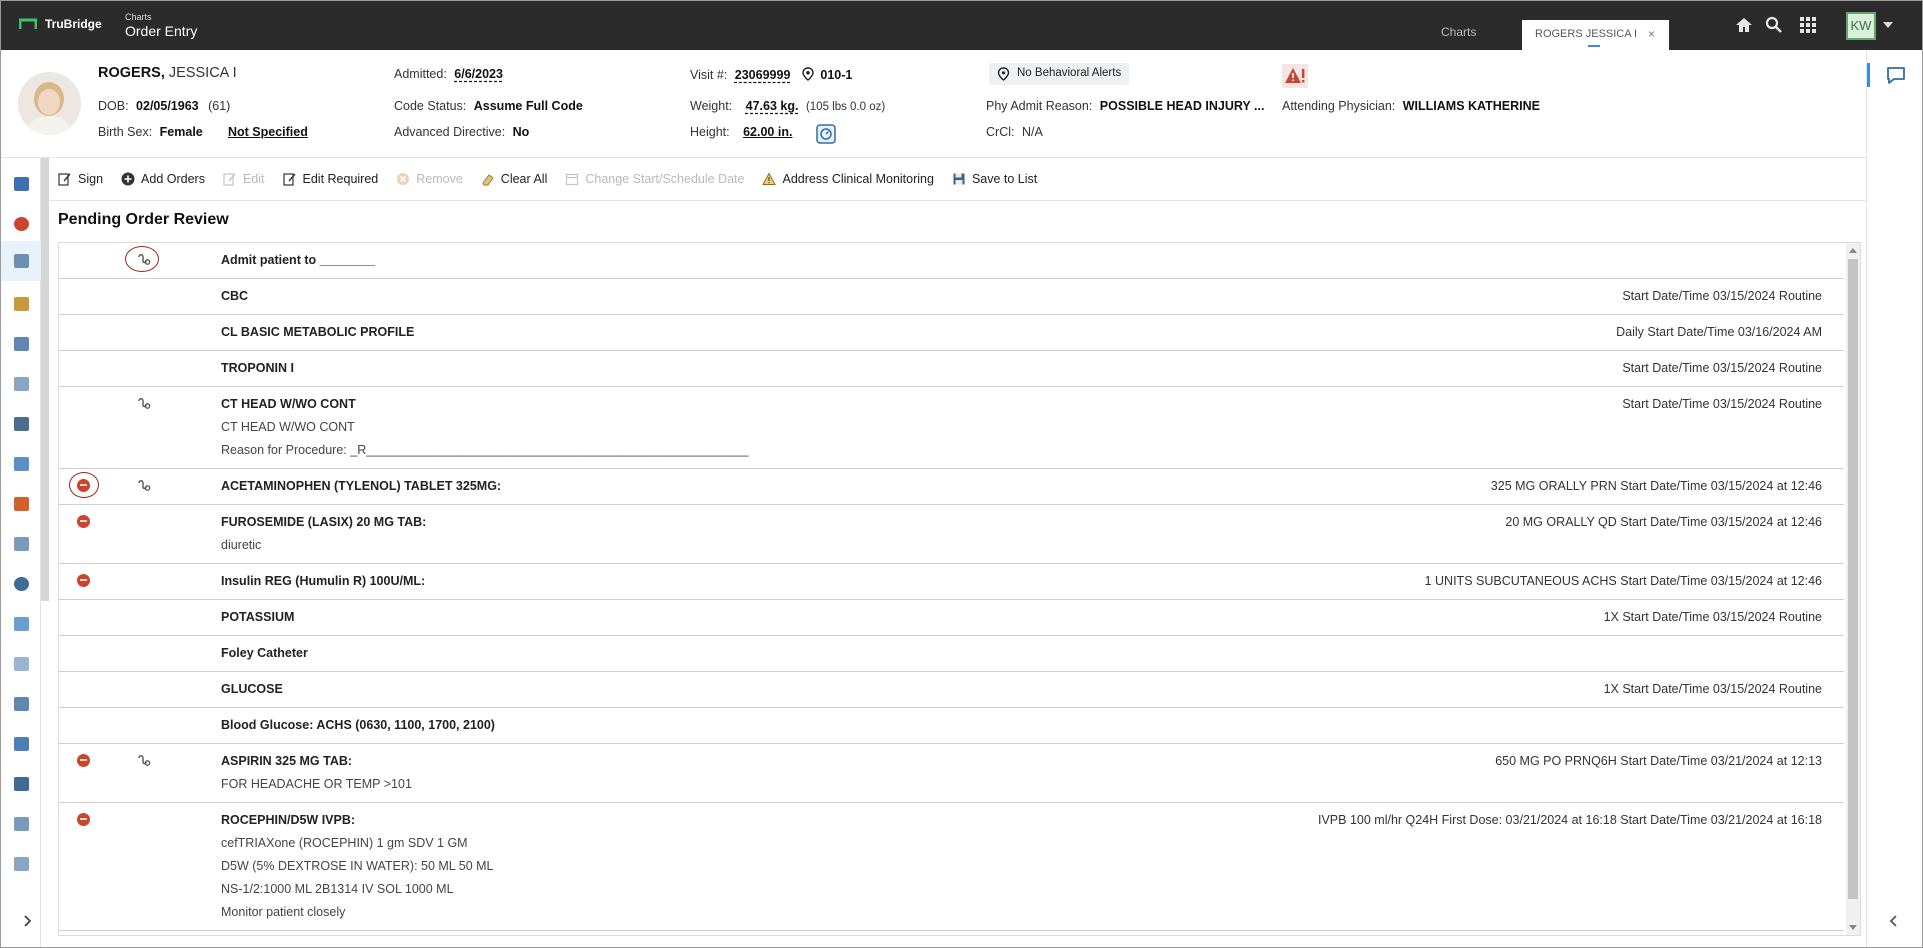 The width and height of the screenshot is (1923, 948). Describe the element at coordinates (951, 654) in the screenshot. I see `order-row: Foley Catheter` at that location.